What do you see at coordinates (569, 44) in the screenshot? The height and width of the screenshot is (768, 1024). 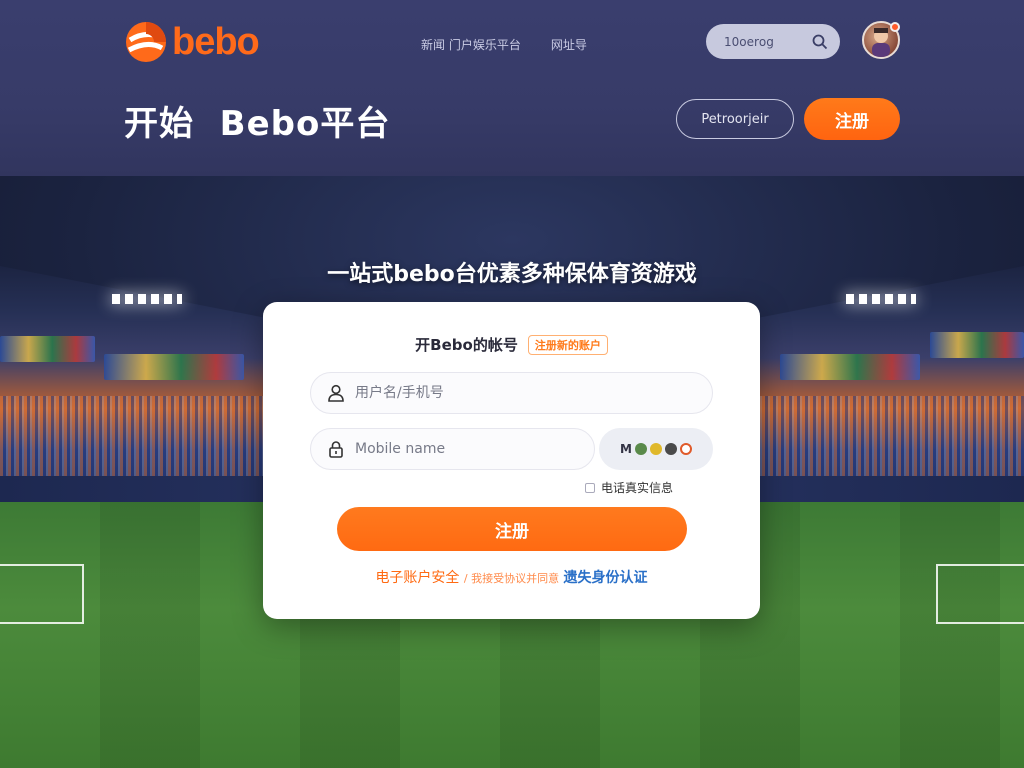 I see `nav-item-directory: 网址导` at bounding box center [569, 44].